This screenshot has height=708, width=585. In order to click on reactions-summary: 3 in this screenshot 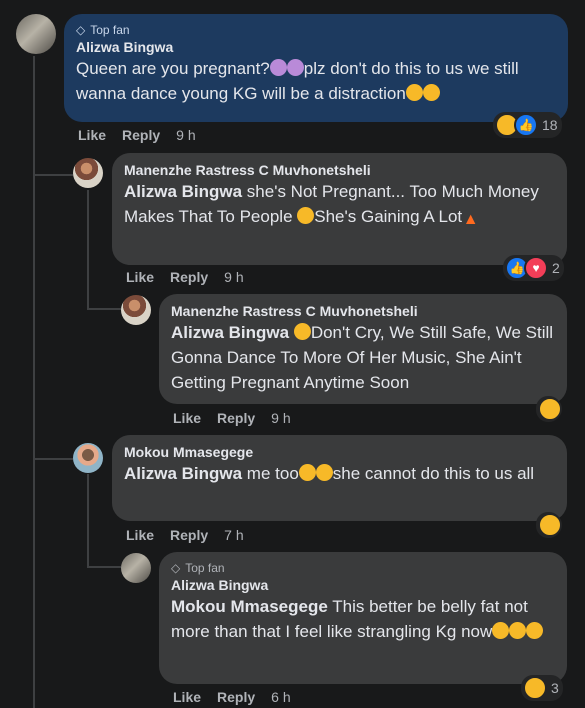, I will do `click(542, 688)`.